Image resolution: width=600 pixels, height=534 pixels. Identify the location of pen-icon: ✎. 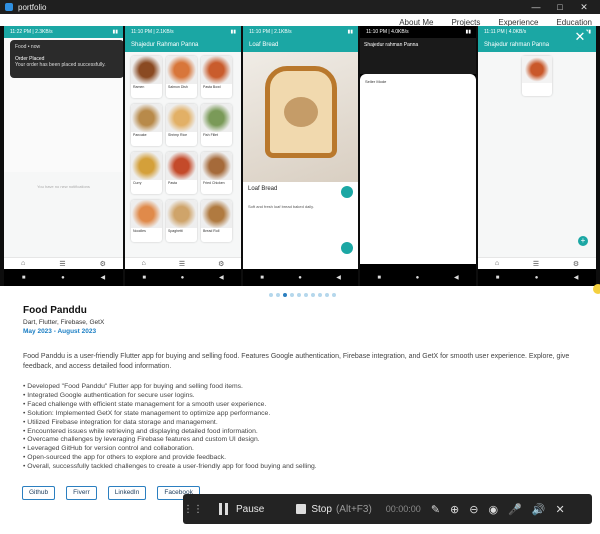
(435, 509).